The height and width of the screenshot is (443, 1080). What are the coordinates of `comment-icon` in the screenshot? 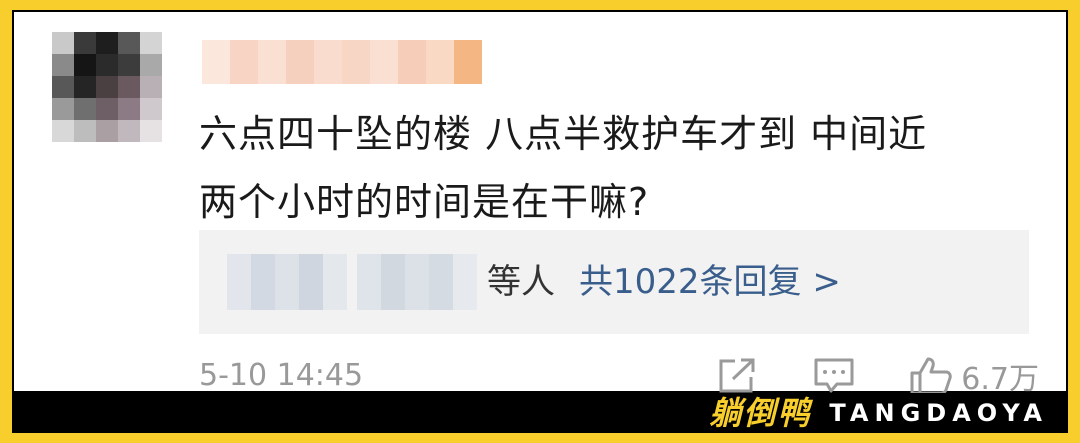 It's located at (834, 375).